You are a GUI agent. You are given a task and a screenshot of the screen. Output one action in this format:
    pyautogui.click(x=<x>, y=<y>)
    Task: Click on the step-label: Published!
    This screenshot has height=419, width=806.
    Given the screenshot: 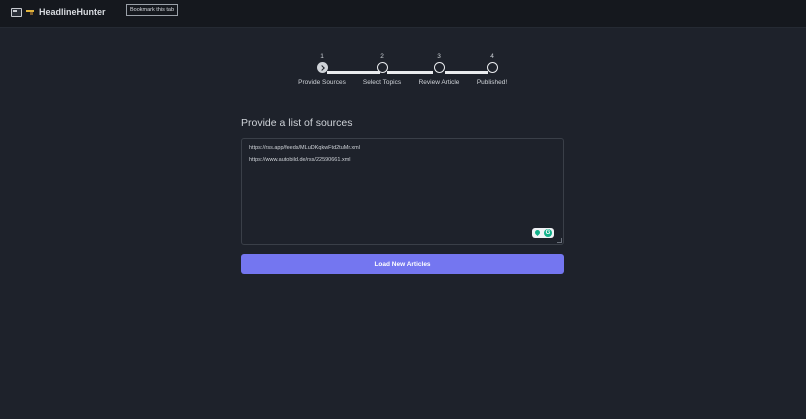 What is the action you would take?
    pyautogui.click(x=492, y=82)
    